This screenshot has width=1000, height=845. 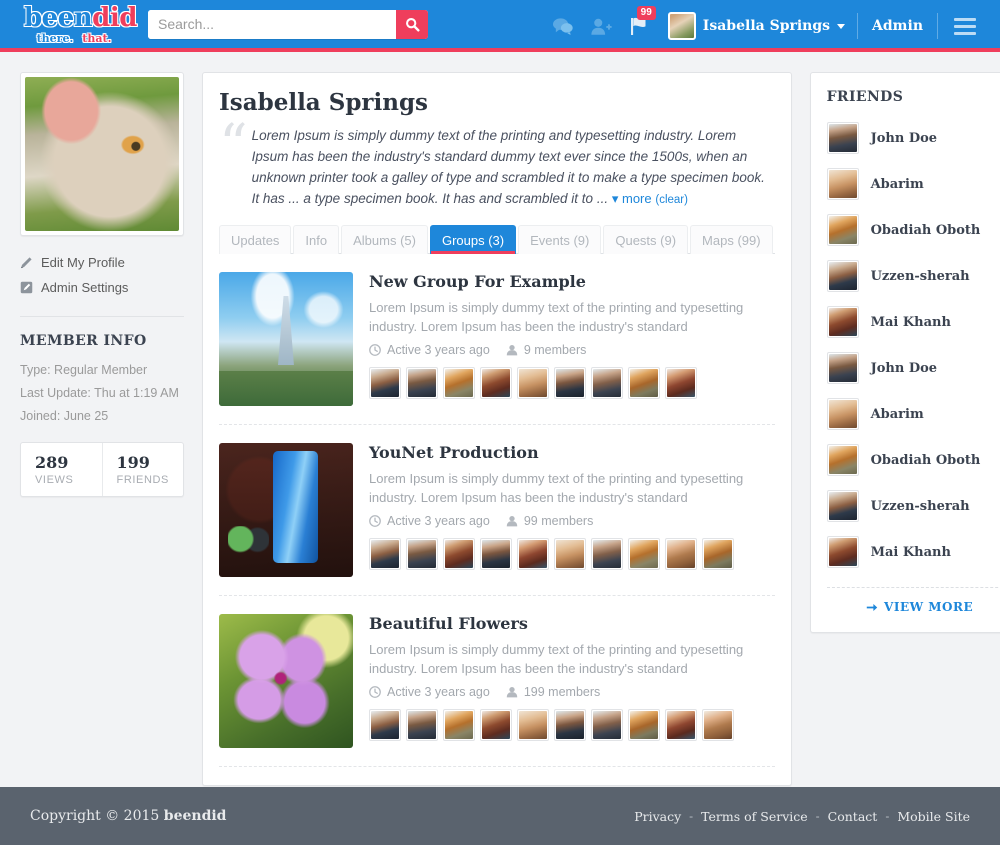 I want to click on sidebar-item-edit-profile: Edit My Profile, so click(x=102, y=262).